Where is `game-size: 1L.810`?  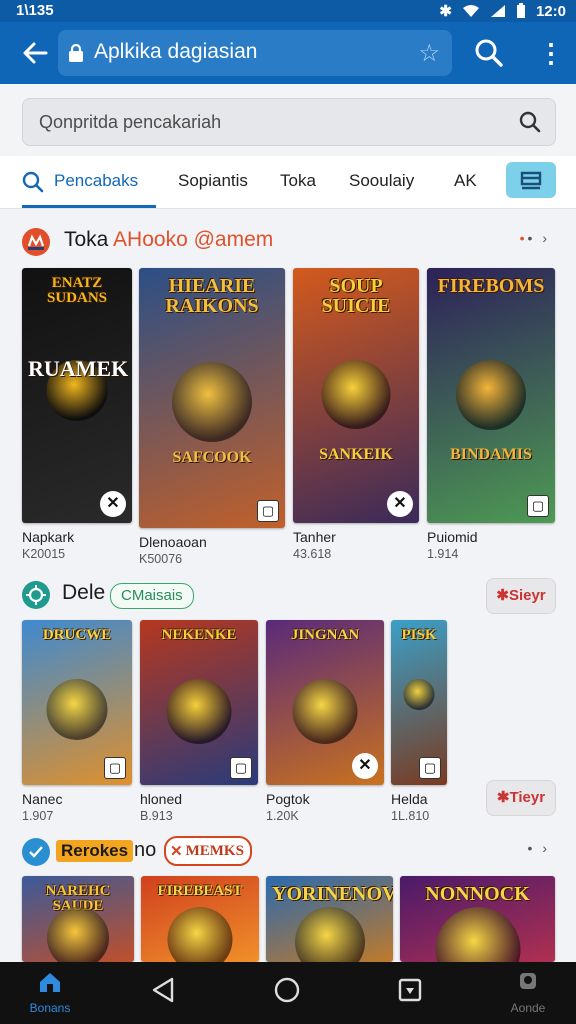 game-size: 1L.810 is located at coordinates (410, 816).